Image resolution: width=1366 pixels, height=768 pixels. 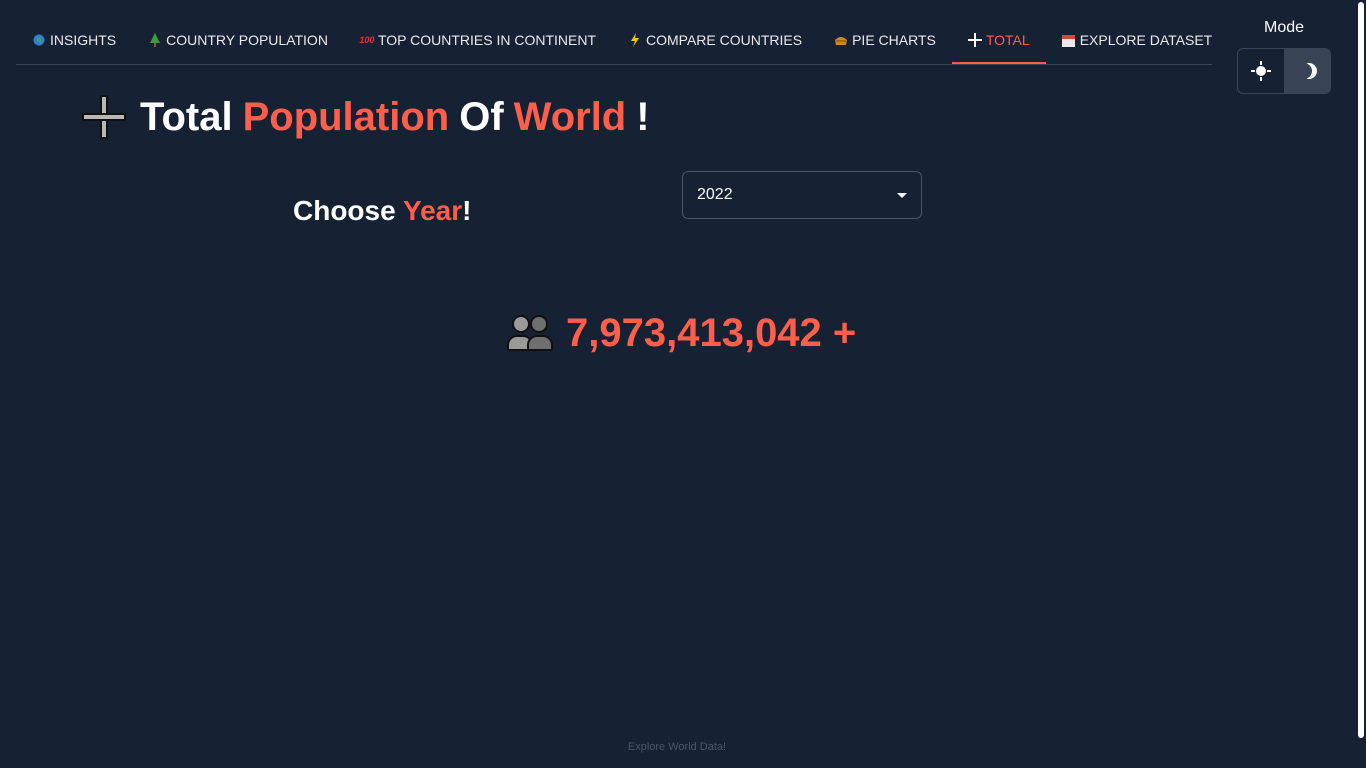 What do you see at coordinates (1007, 40) in the screenshot?
I see `tab-label: TOTAL` at bounding box center [1007, 40].